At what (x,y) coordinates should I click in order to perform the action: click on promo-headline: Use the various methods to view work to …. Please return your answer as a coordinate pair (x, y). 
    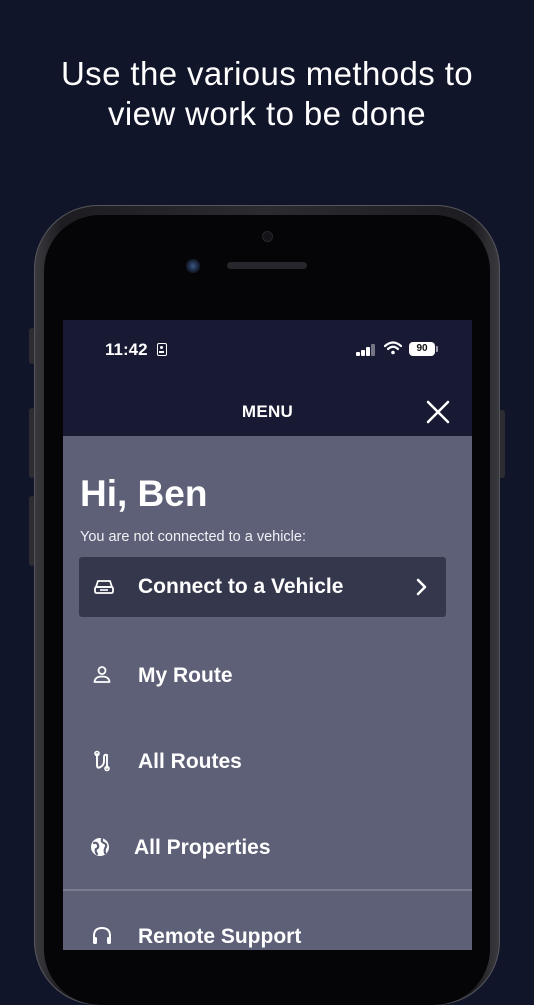
    Looking at the image, I should click on (267, 94).